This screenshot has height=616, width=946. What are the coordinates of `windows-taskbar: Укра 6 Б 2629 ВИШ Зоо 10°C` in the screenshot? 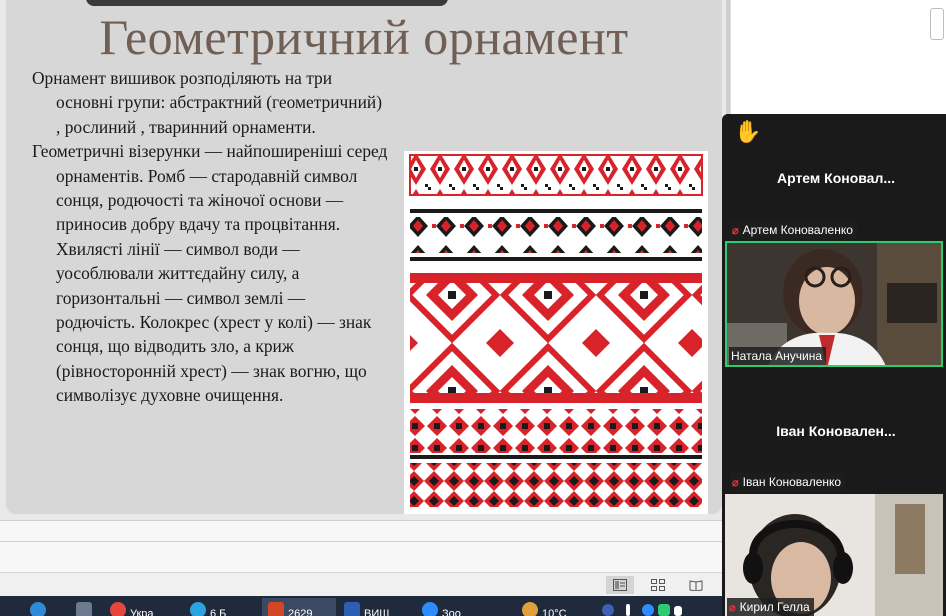 It's located at (361, 606).